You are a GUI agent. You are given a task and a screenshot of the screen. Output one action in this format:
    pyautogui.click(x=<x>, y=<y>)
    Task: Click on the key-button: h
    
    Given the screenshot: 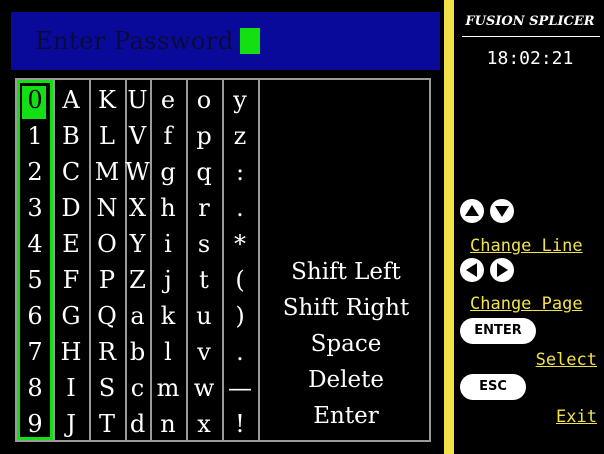 What is the action you would take?
    pyautogui.click(x=168, y=208)
    